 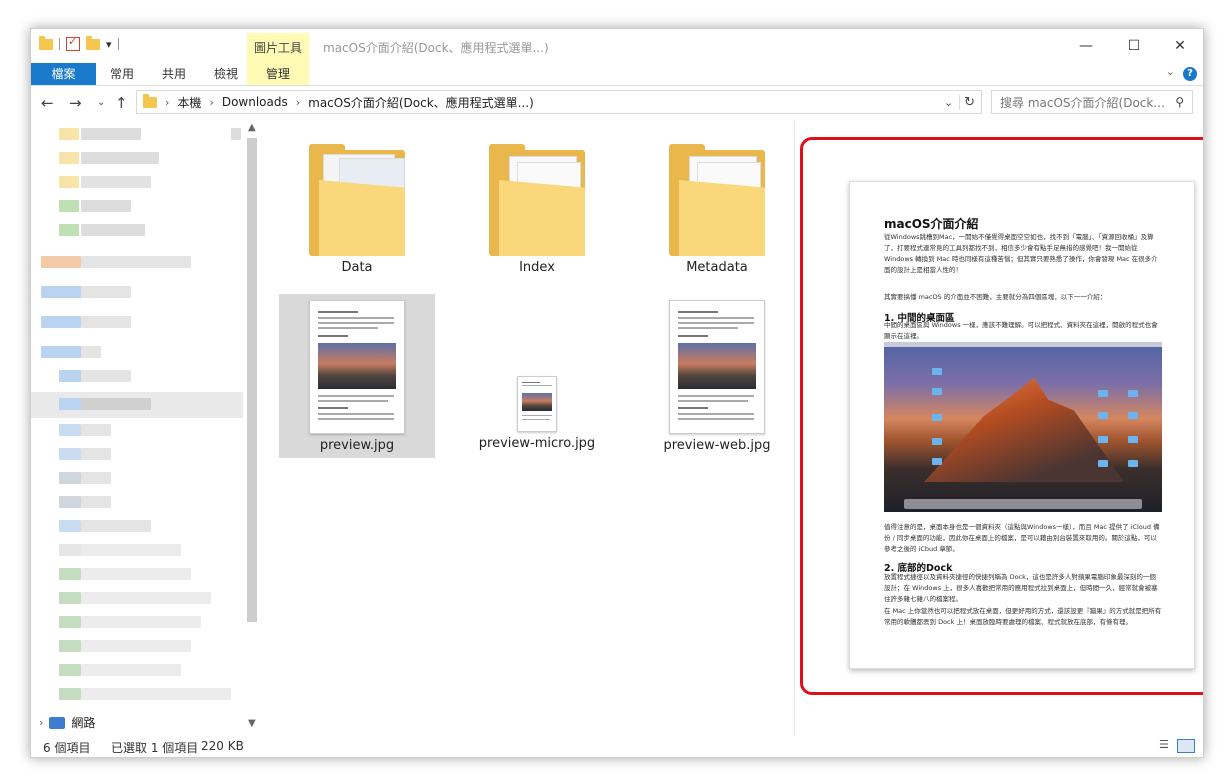 What do you see at coordinates (1170, 71) in the screenshot?
I see `chevron-down-icon: ⌄` at bounding box center [1170, 71].